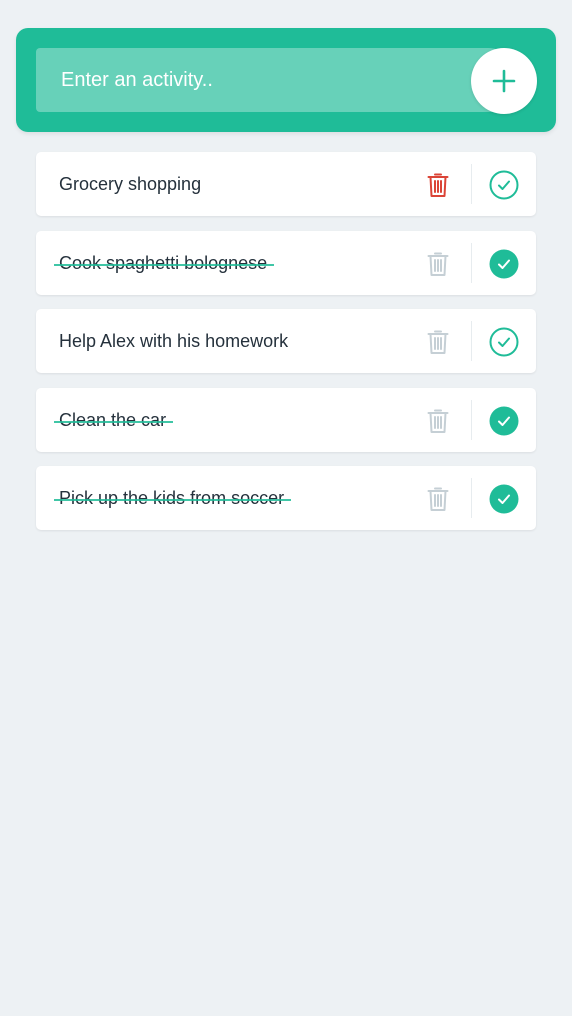 The width and height of the screenshot is (572, 1016). I want to click on todo-item-text: Clean the car, so click(113, 420).